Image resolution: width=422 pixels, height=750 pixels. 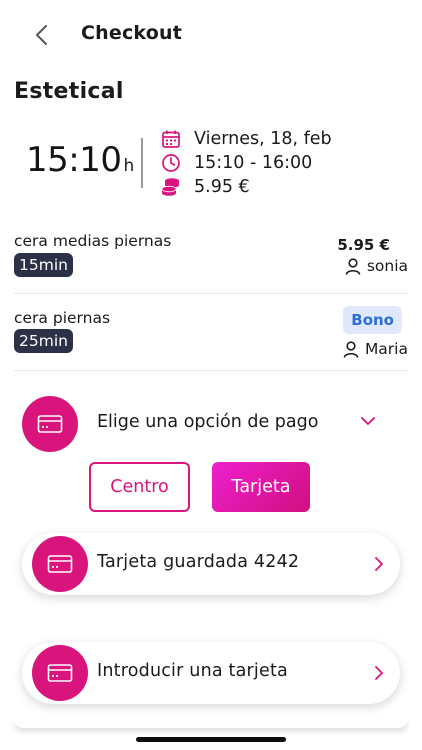 I want to click on page-title: Checkout, so click(x=132, y=33).